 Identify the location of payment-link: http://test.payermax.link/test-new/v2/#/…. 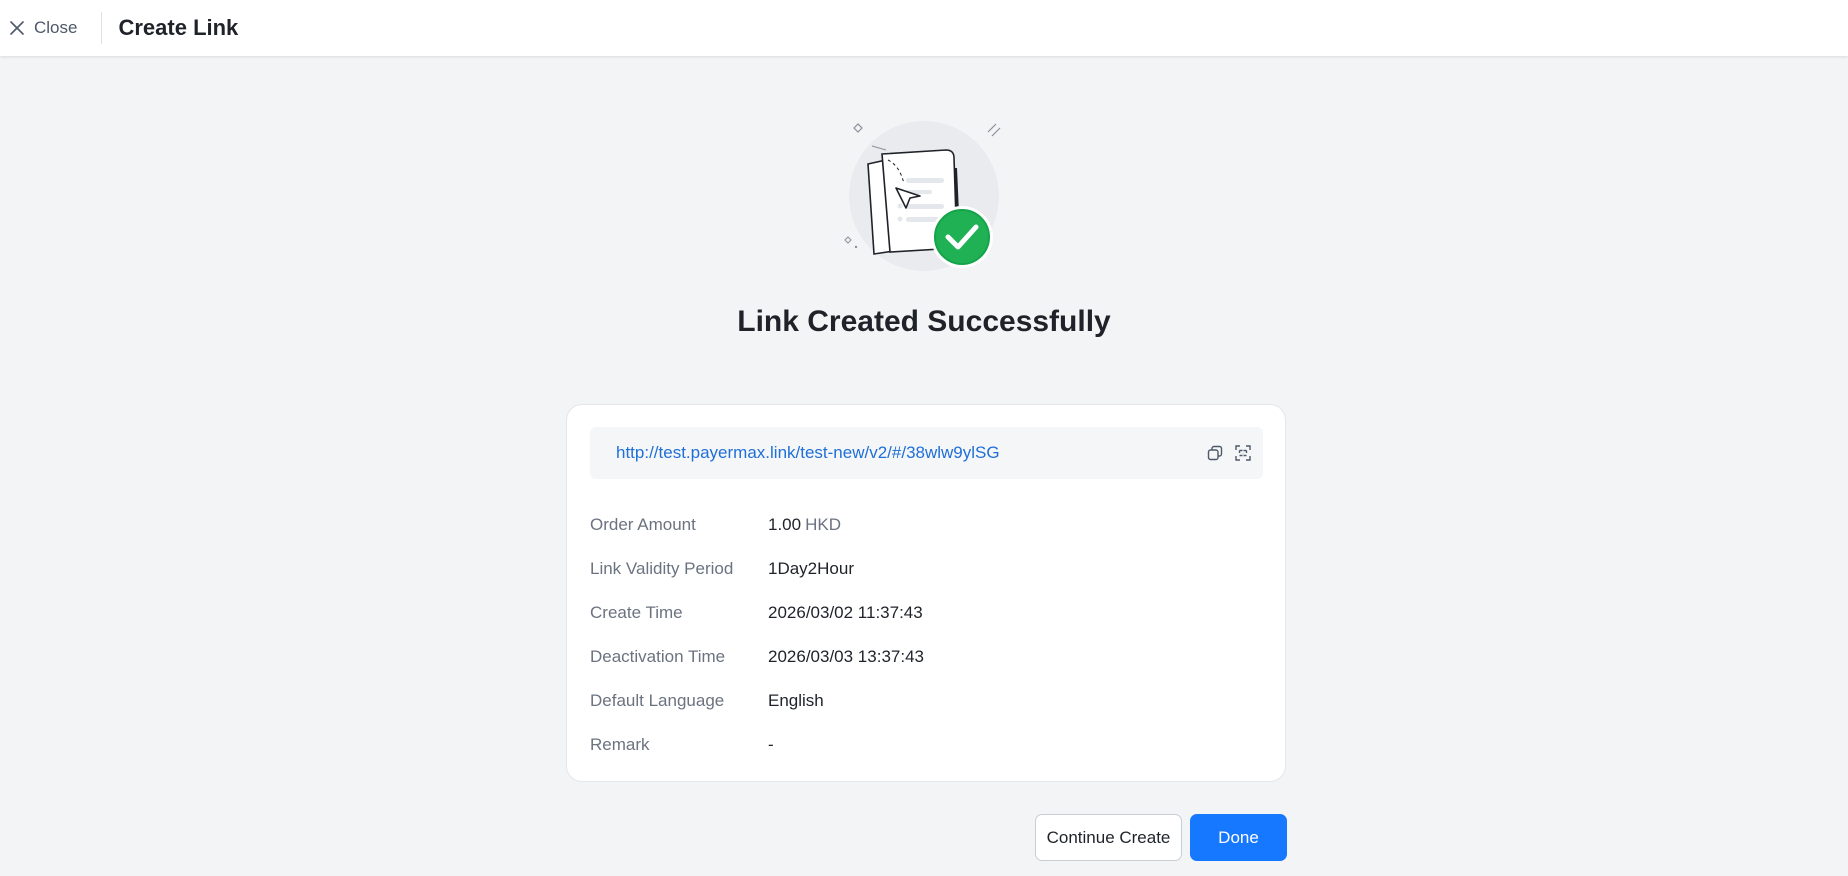
(911, 453).